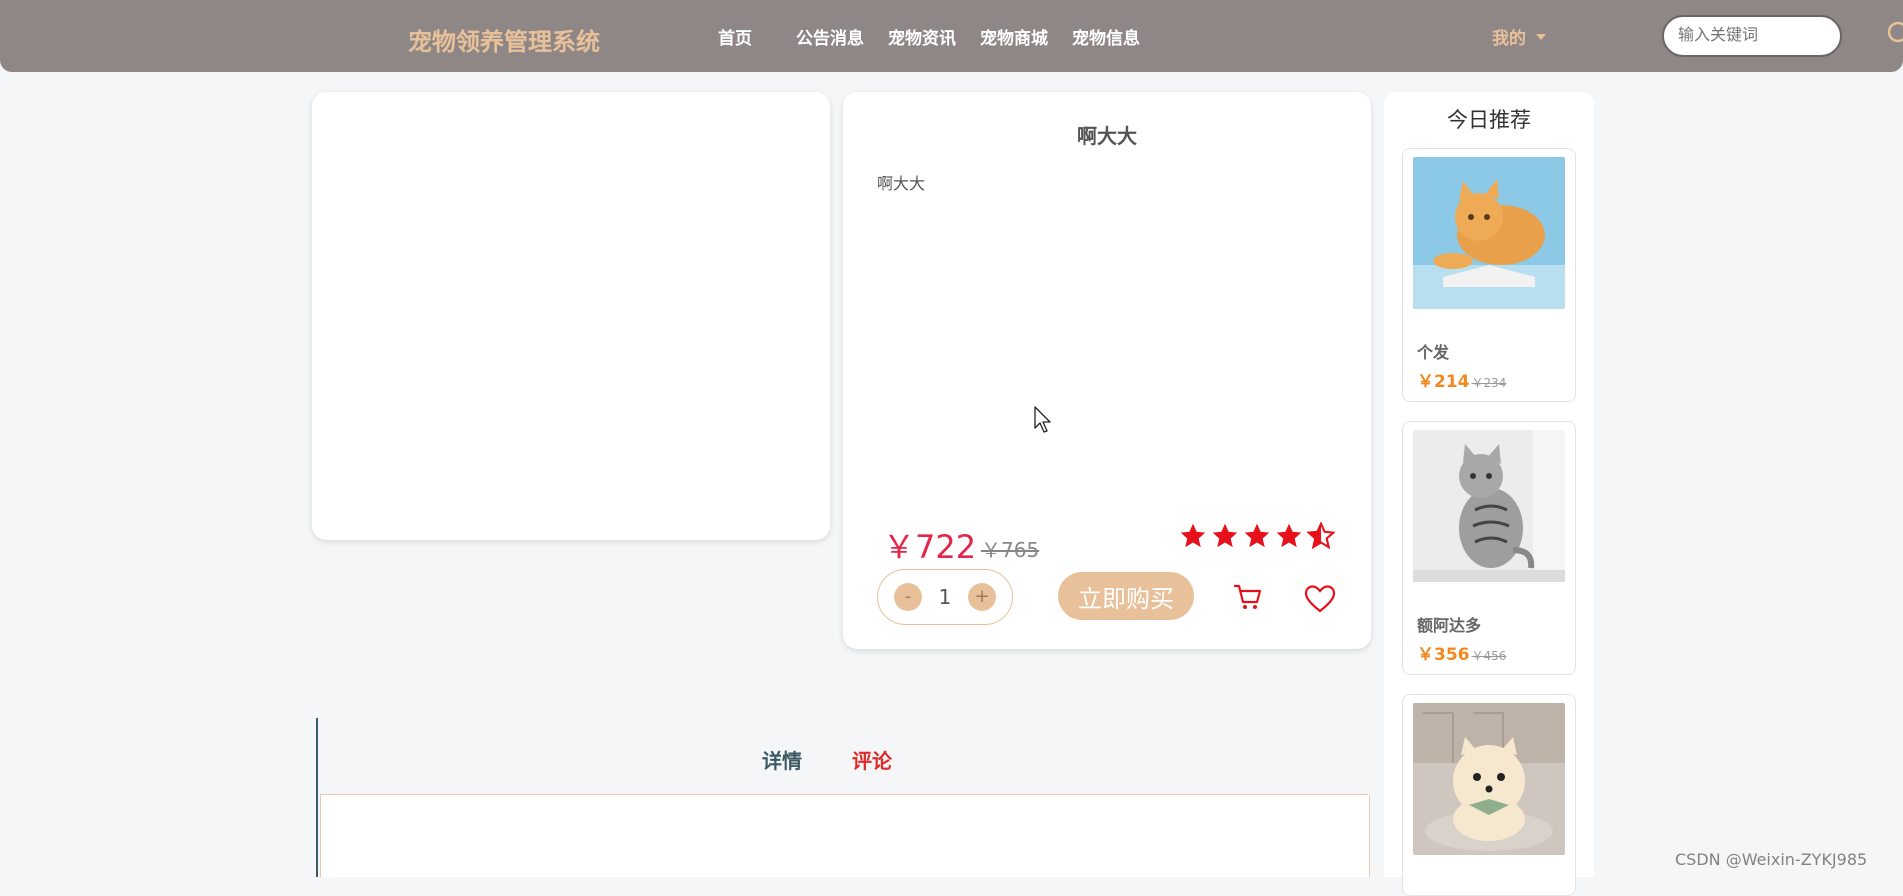  Describe the element at coordinates (571, 316) in the screenshot. I see `product-image-panel` at that location.